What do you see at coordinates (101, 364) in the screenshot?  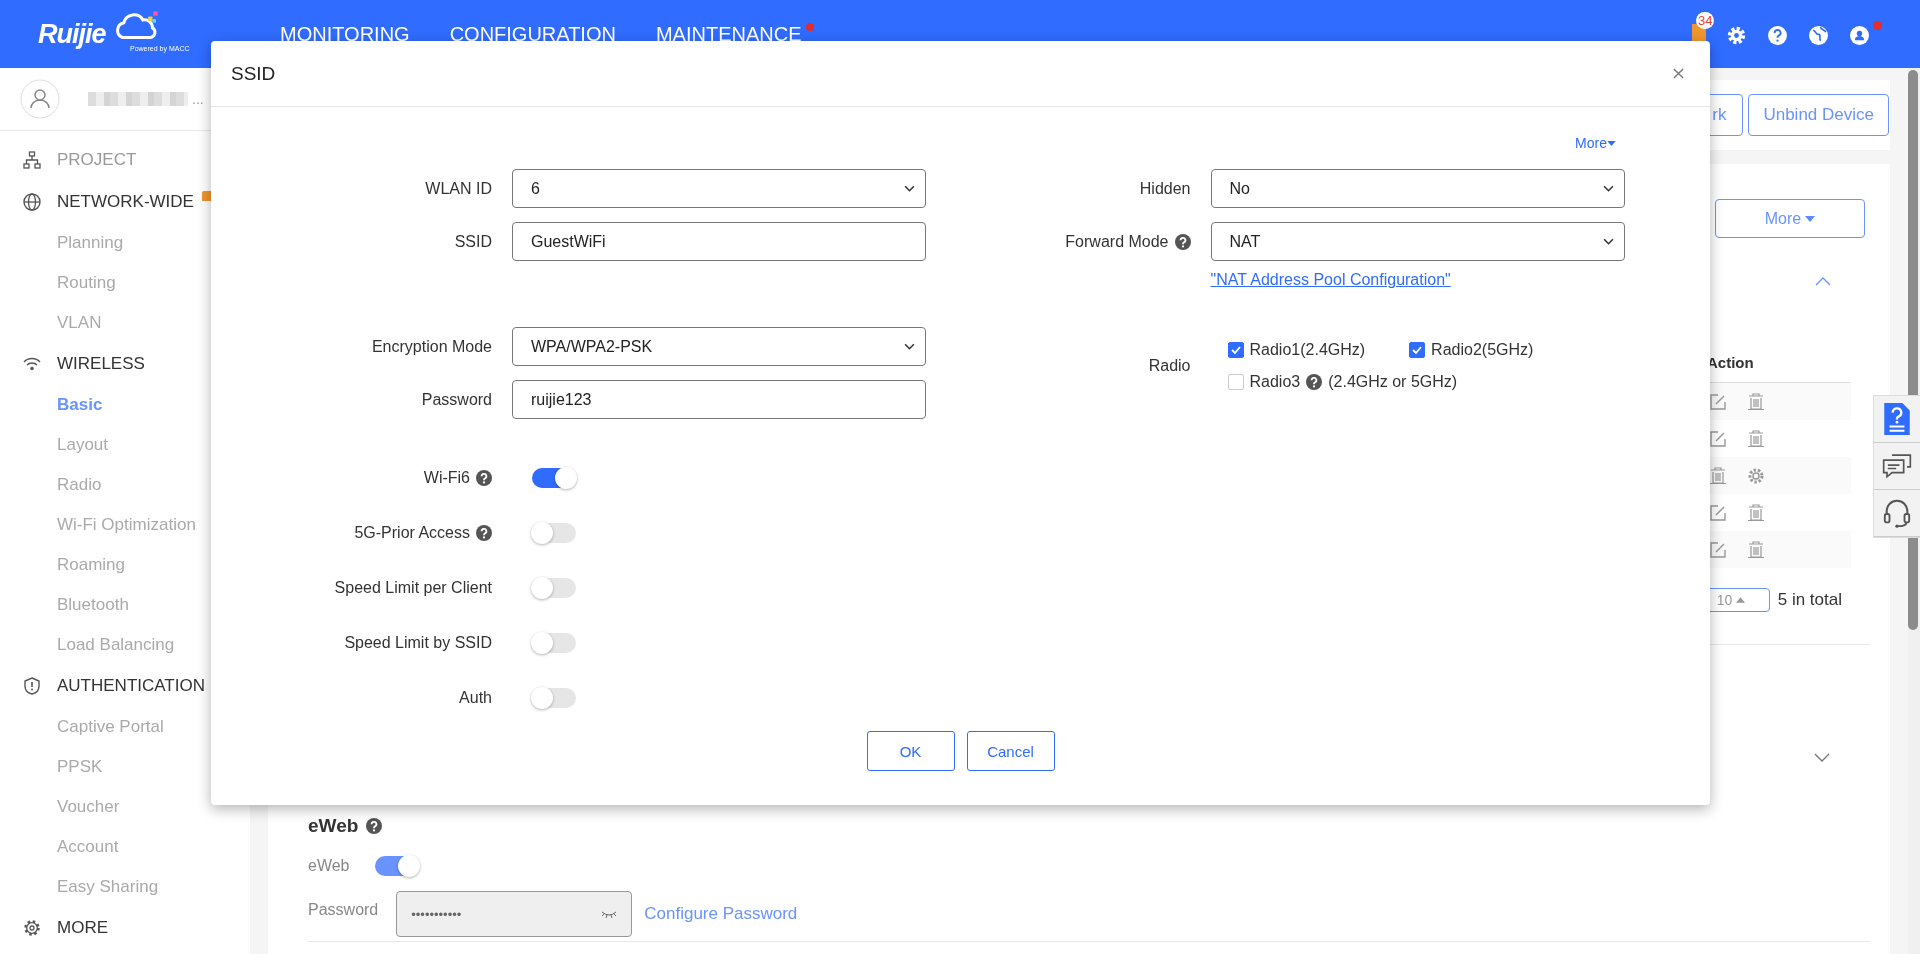 I see `sidebar-section: WIRELESS` at bounding box center [101, 364].